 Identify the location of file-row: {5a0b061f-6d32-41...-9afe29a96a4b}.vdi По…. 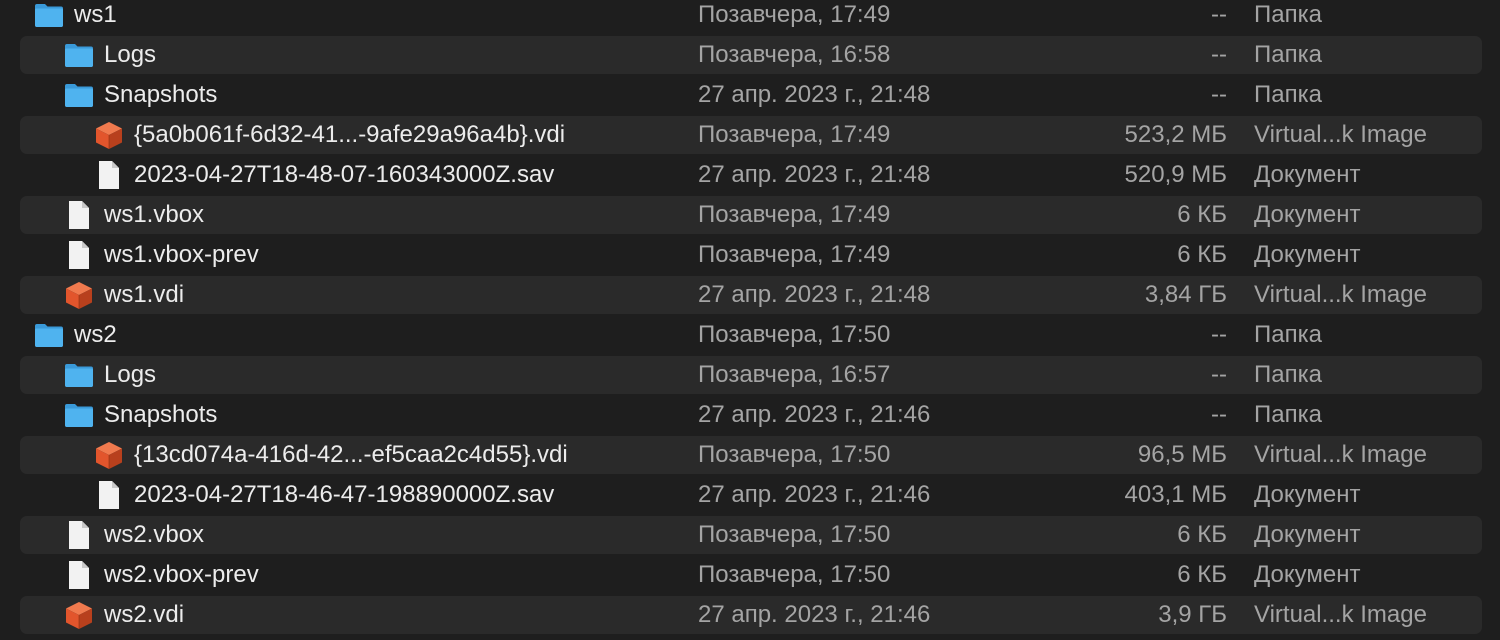
(751, 135).